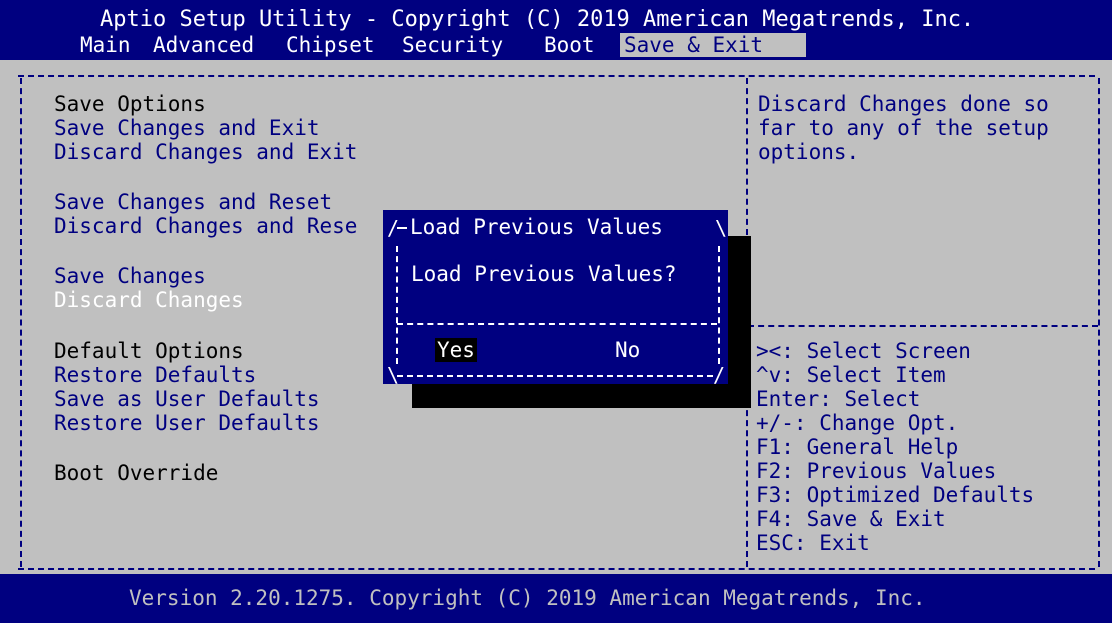  I want to click on frame-bottom-border, so click(556, 569).